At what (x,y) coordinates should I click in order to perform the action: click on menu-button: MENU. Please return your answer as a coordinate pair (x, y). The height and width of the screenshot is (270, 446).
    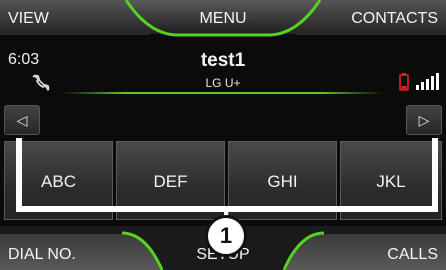
    Looking at the image, I should click on (222, 18).